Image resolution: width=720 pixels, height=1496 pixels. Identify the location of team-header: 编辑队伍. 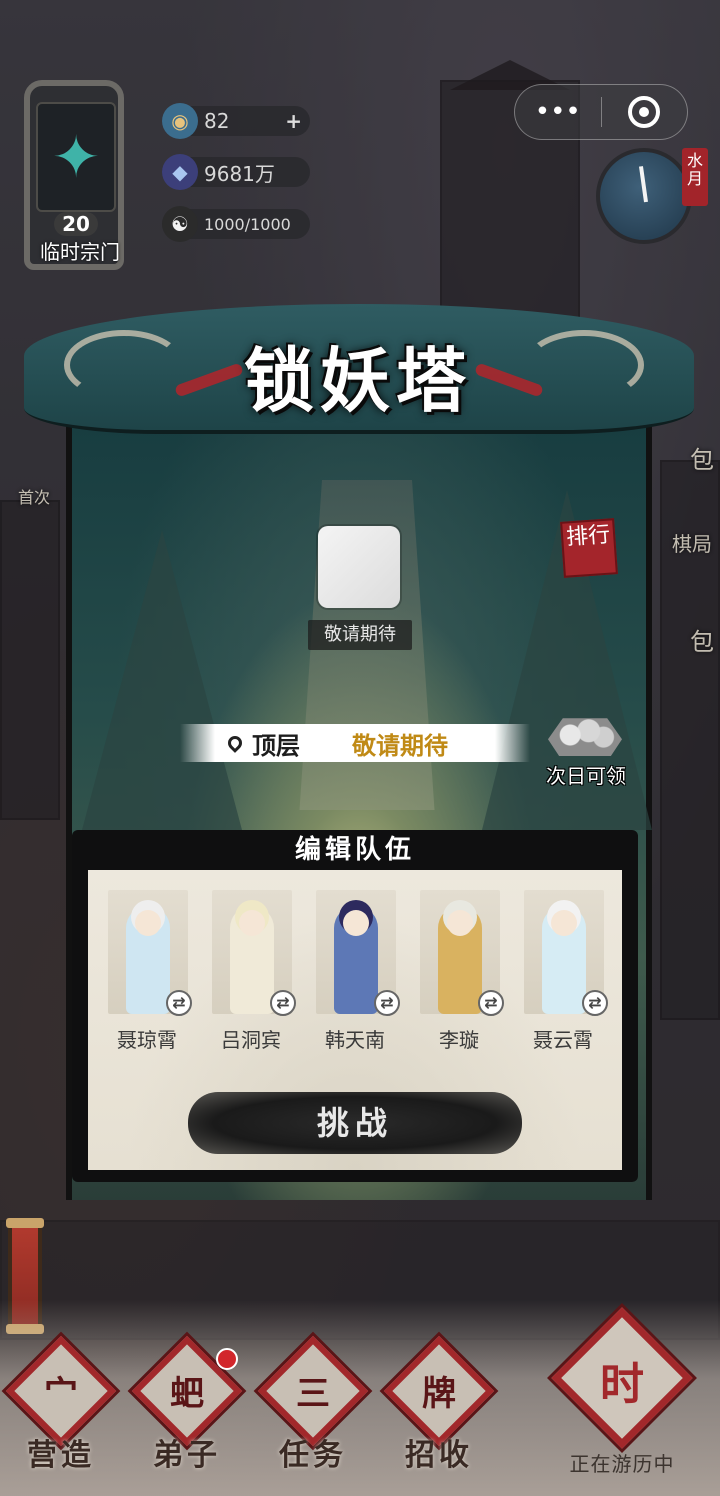
(355, 850).